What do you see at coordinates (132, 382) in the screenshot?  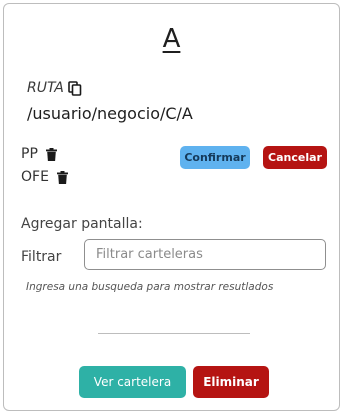 I see `view-billboard-button: Ver cartelera` at bounding box center [132, 382].